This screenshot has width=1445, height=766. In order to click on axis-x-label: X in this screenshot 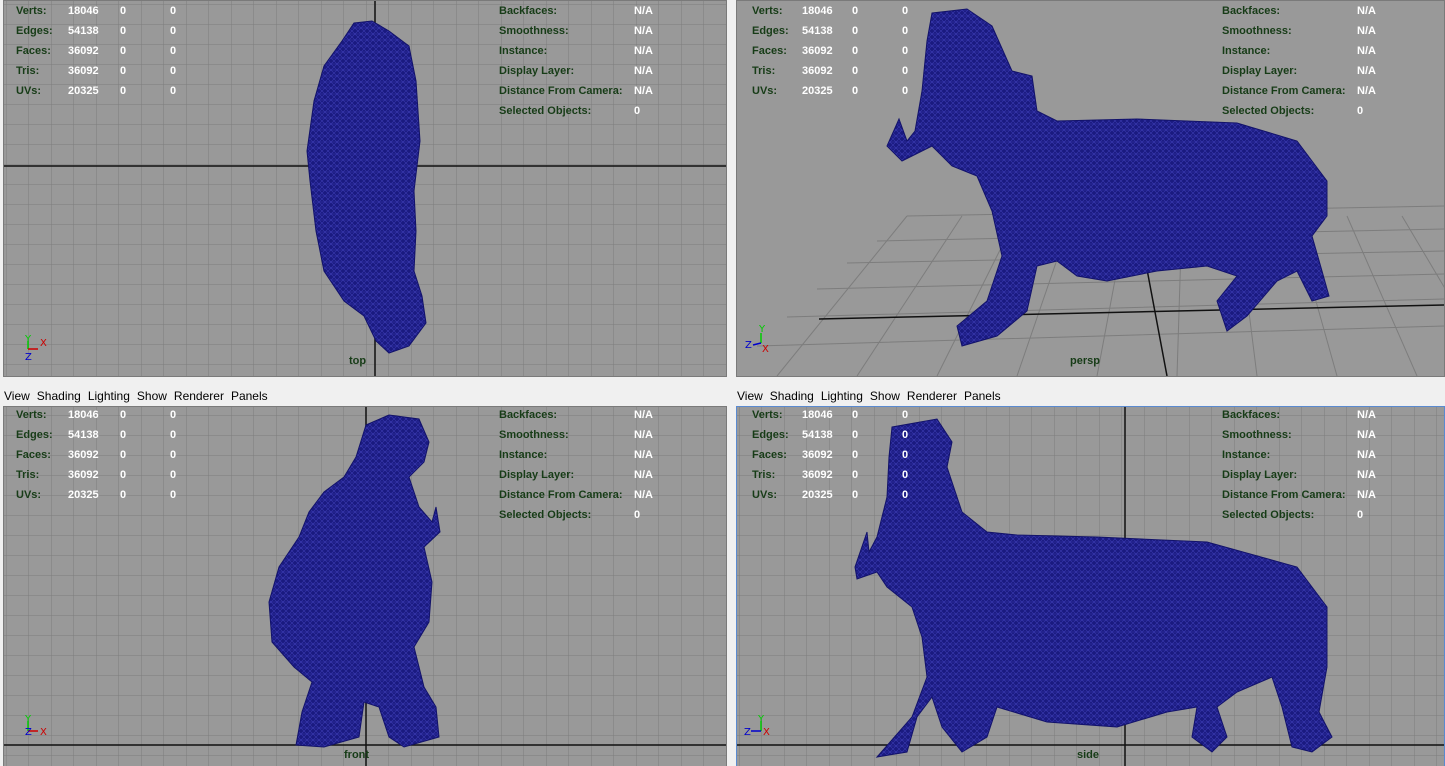, I will do `click(43, 343)`.